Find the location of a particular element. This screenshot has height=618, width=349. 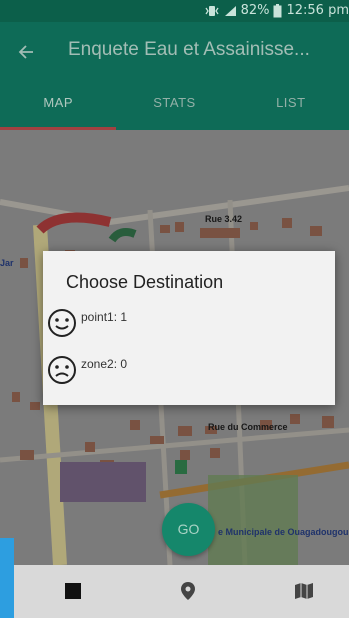

destination-item-zone2: zone2: 0 is located at coordinates (87, 370).